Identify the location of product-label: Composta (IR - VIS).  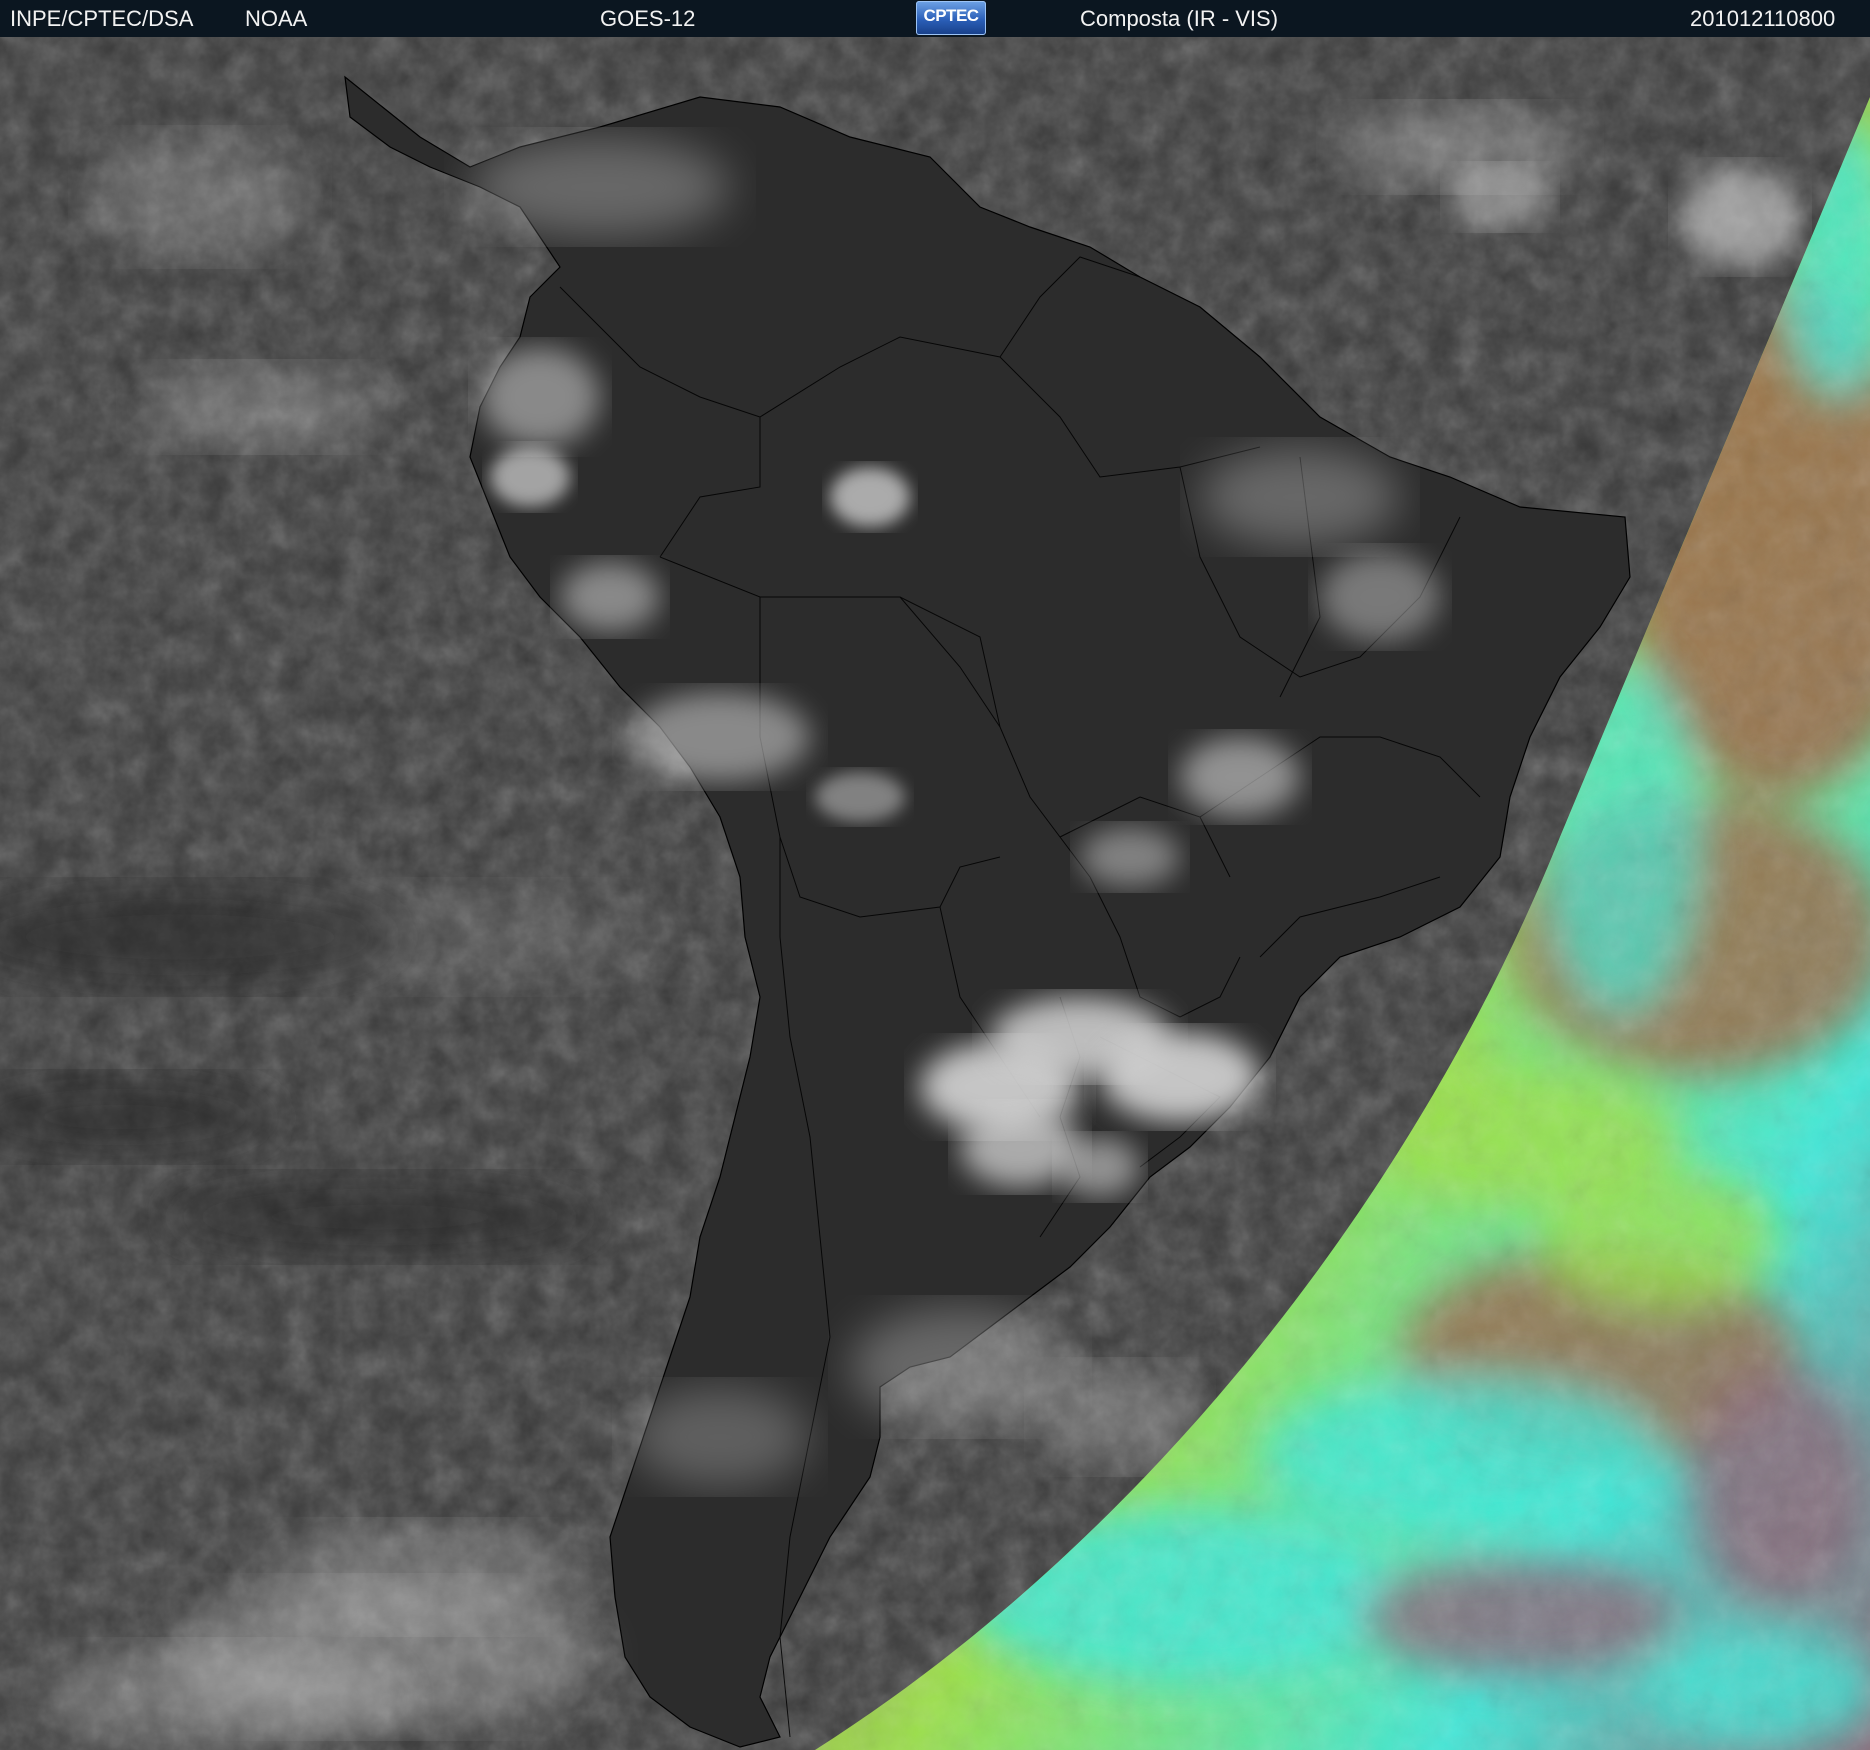
(1179, 18).